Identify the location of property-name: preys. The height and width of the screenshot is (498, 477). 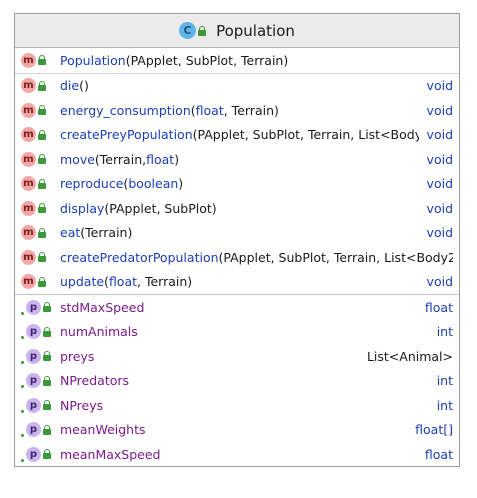
(77, 356).